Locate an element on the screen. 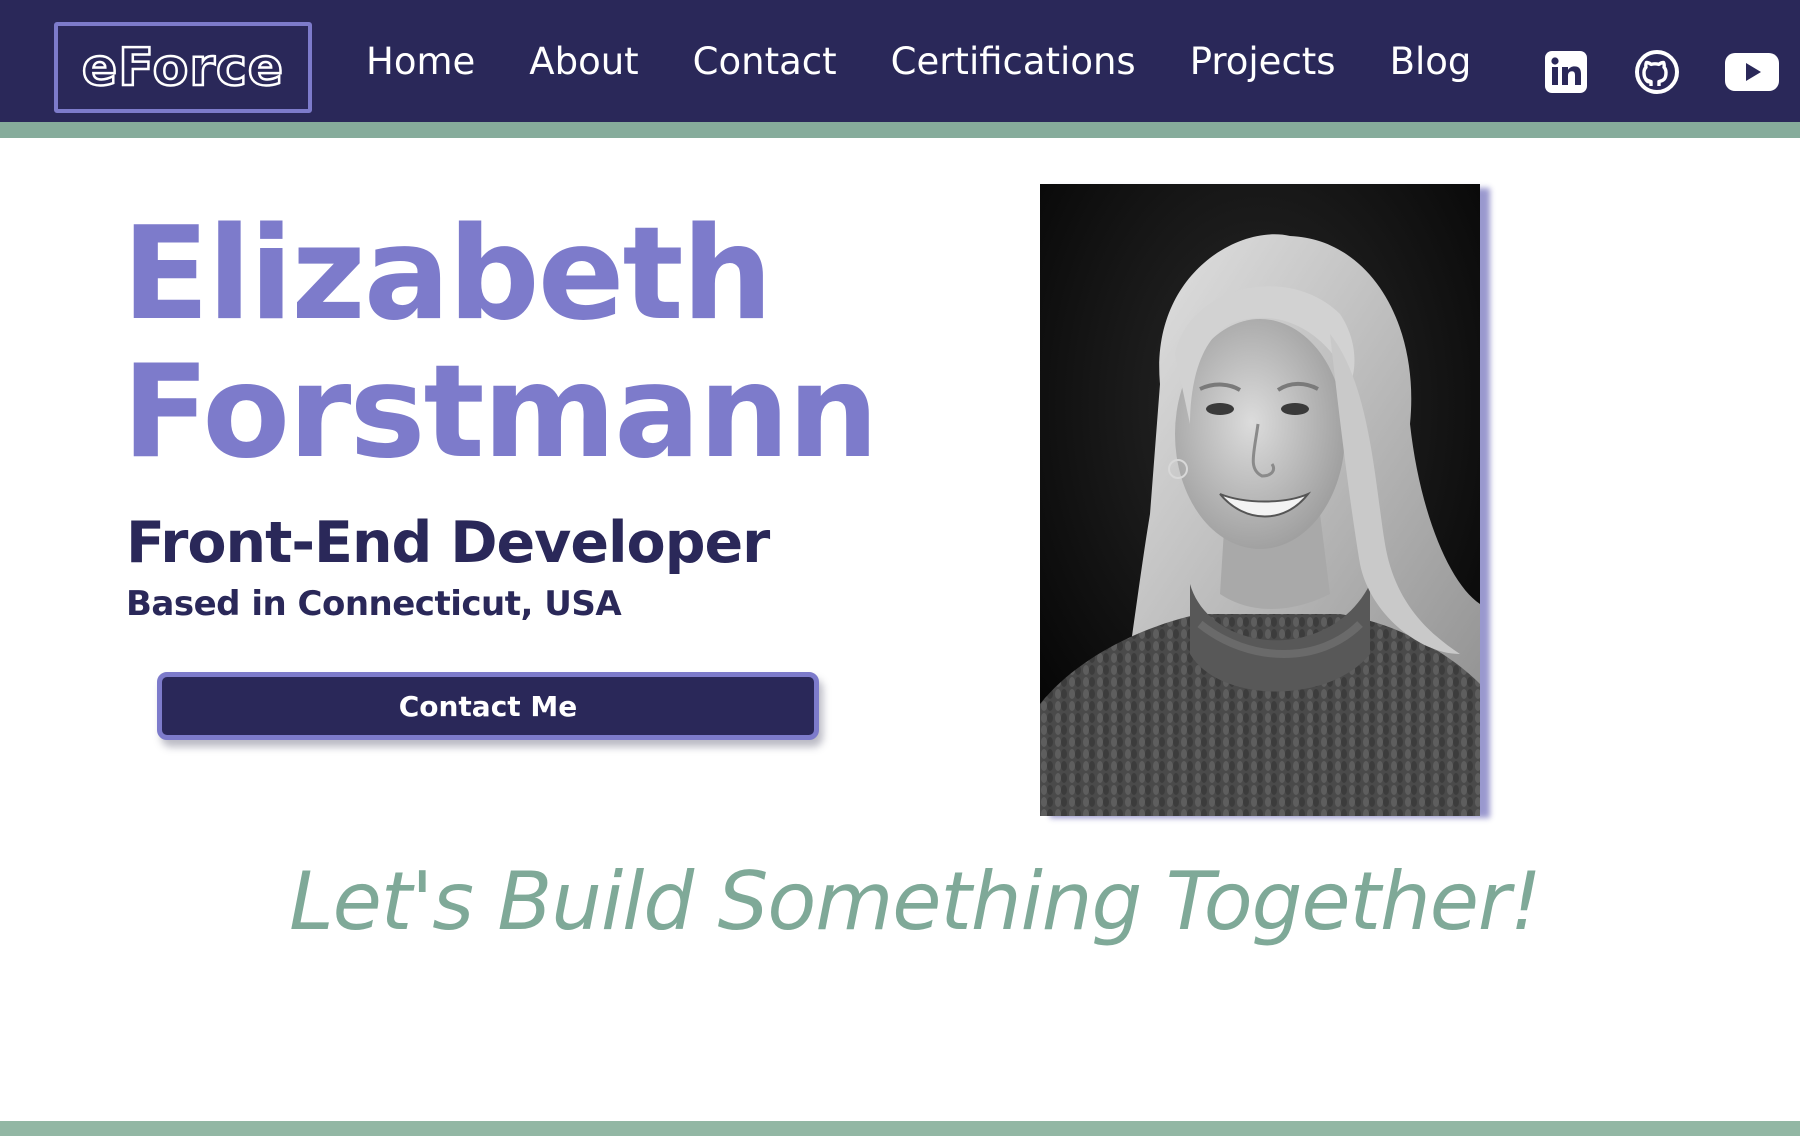 Image resolution: width=1800 pixels, height=1136 pixels. nav-link-home: Home is located at coordinates (420, 61).